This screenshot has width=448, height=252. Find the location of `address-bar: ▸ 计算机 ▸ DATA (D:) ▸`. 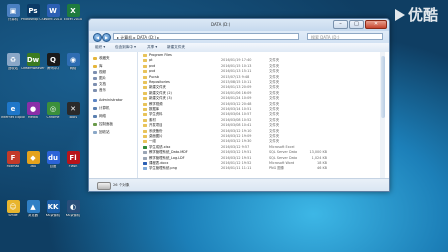

address-bar: ▸ 计算机 ▸ DATA (D:) ▸ is located at coordinates (206, 36).